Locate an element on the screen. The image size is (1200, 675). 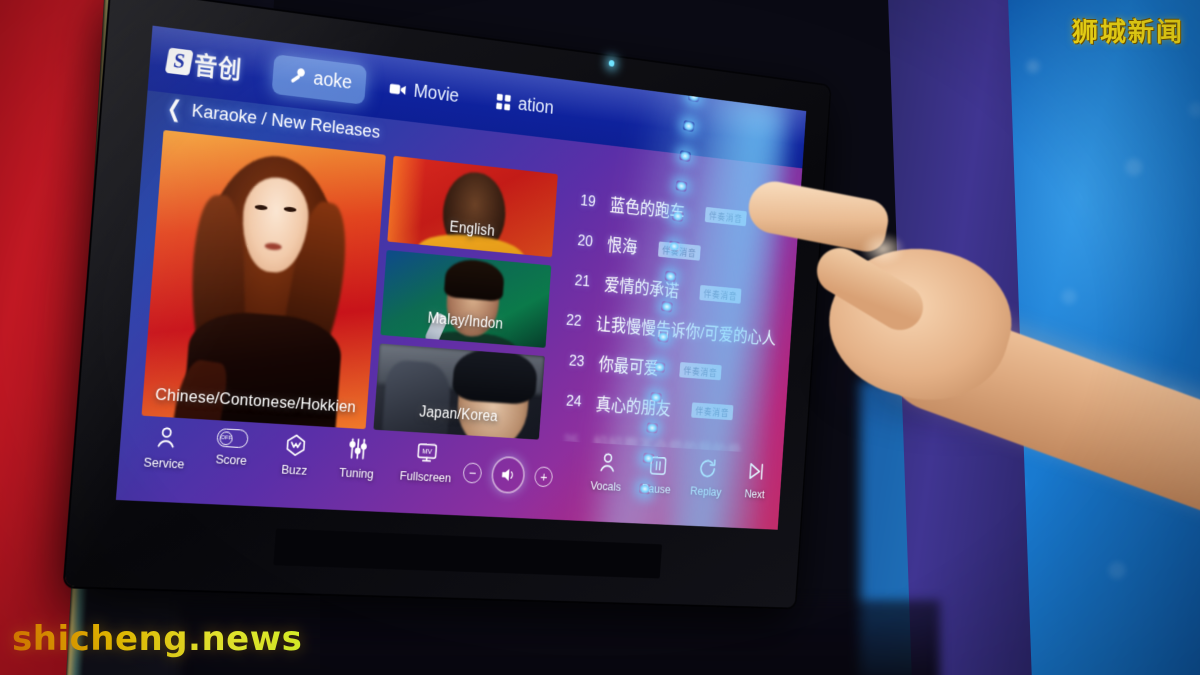
tab-application: ation is located at coordinates (523, 104).